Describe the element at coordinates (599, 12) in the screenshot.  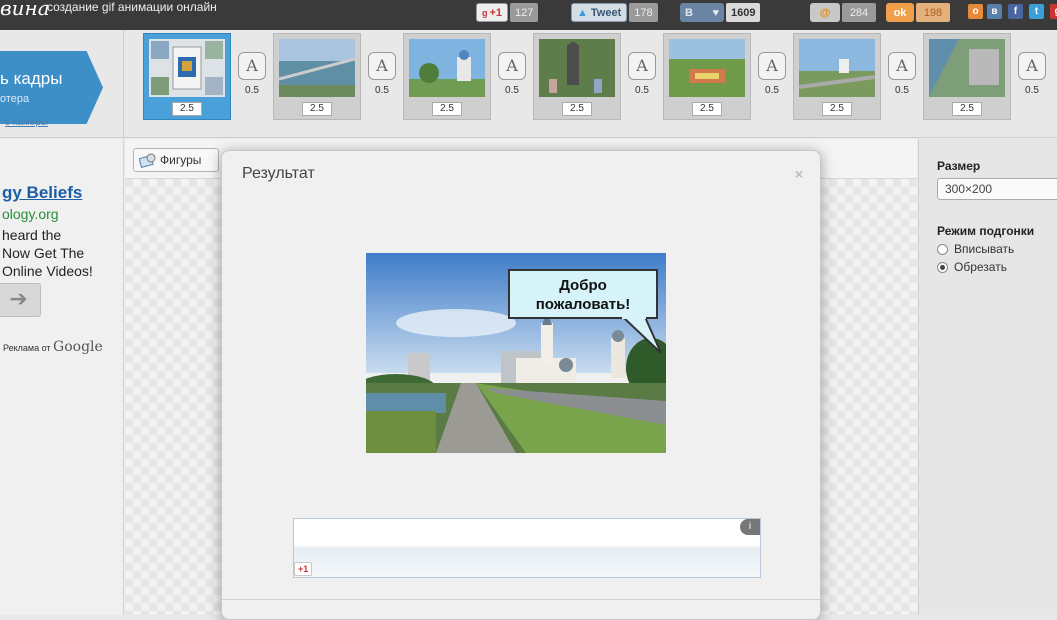
I see `tweet-button: ▲ Tweet` at that location.